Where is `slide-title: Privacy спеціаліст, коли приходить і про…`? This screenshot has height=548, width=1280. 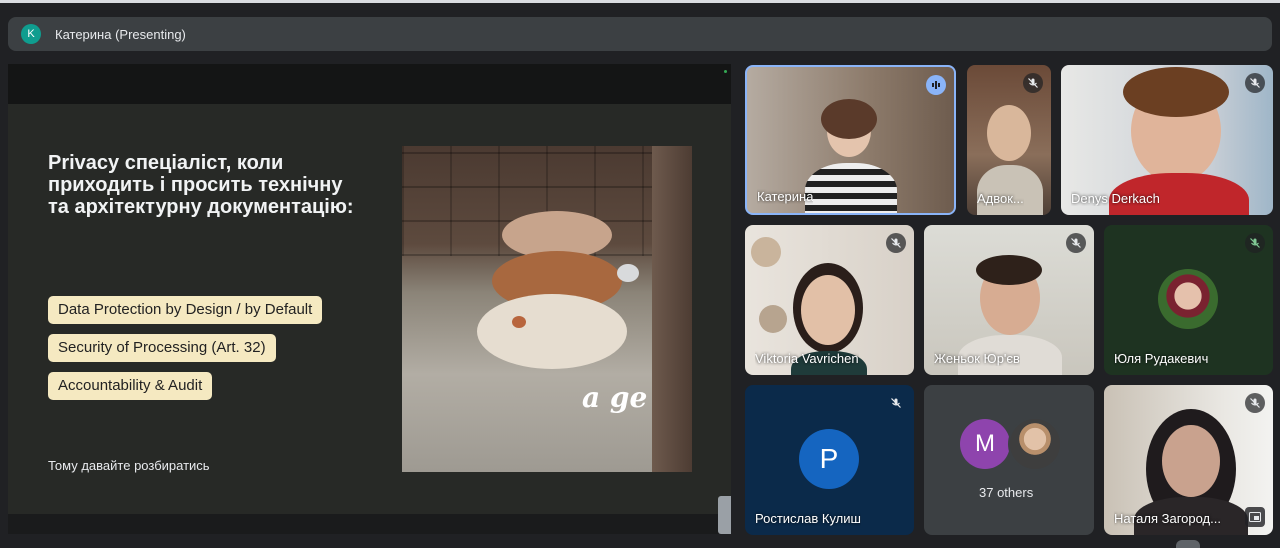
slide-title: Privacy спеціаліст, коли приходить і про… is located at coordinates (201, 185).